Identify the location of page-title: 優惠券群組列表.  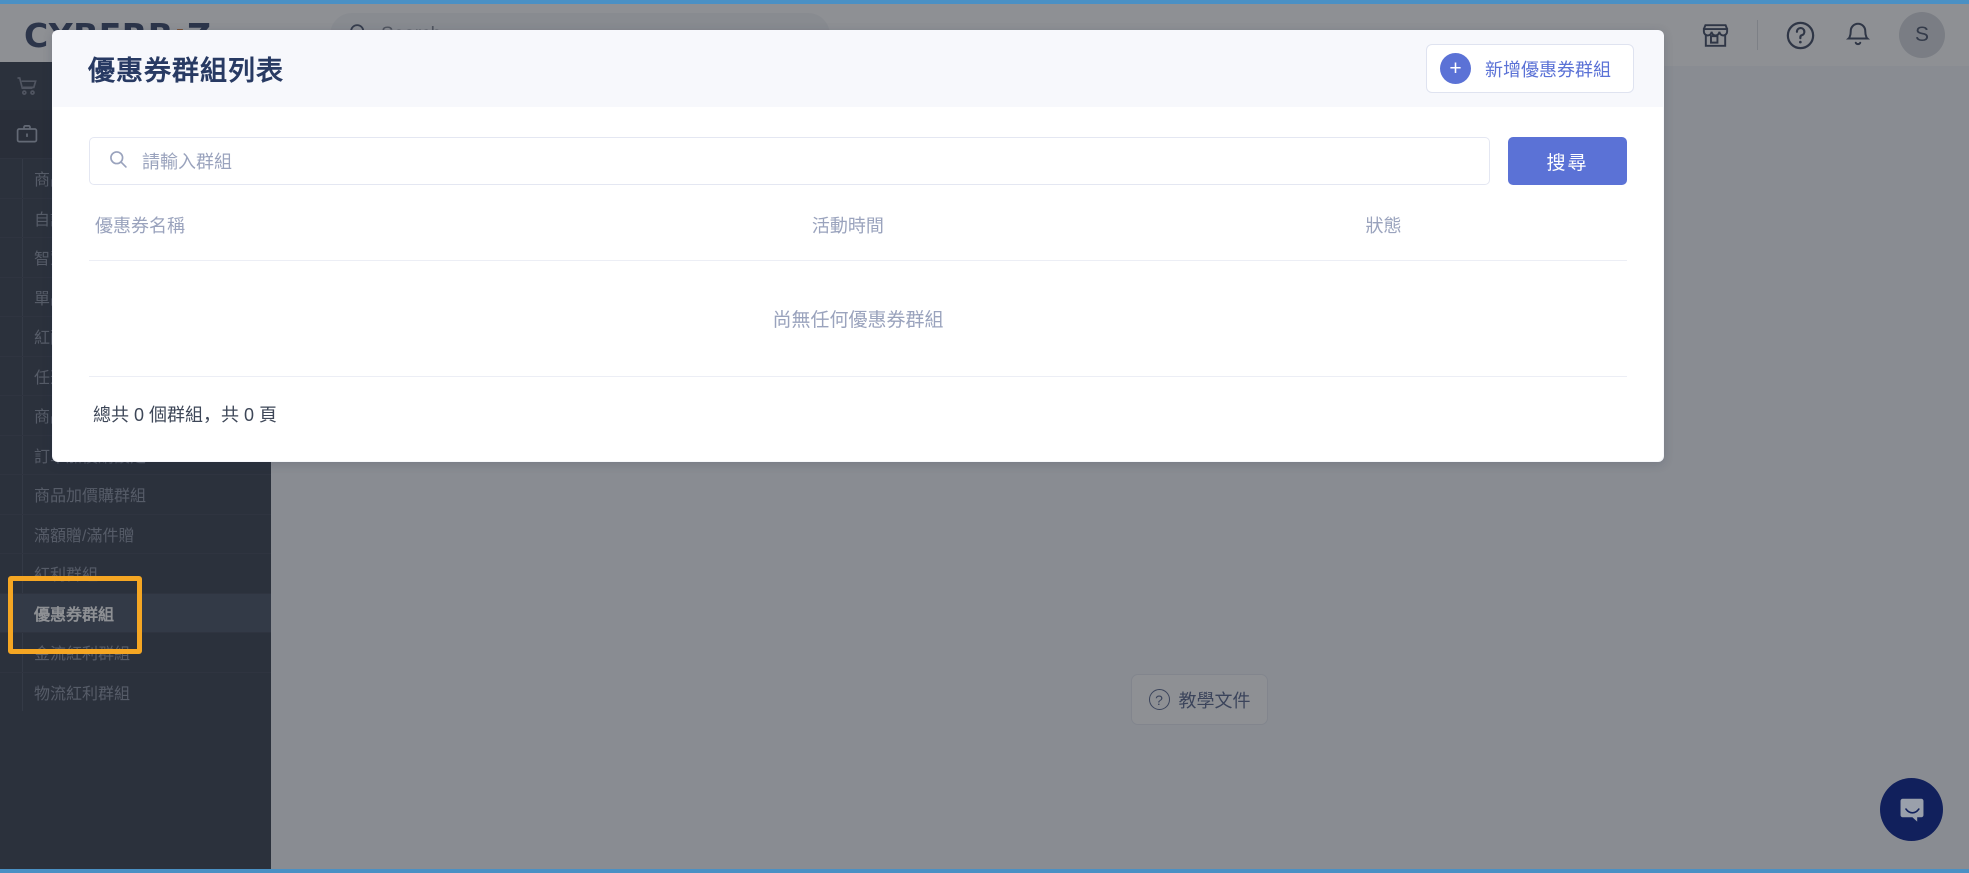
(186, 71).